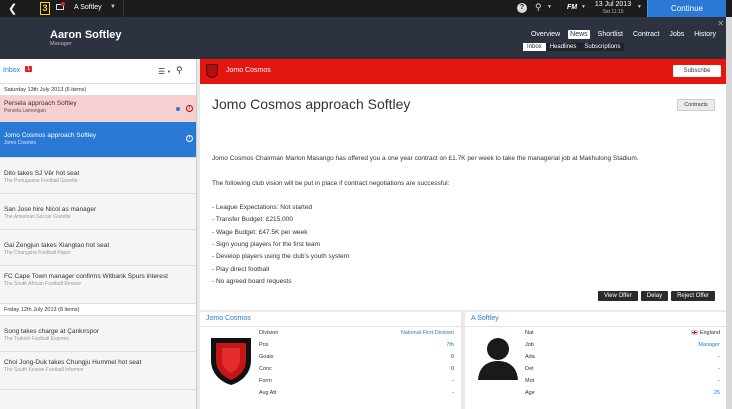  I want to click on subtab-headlines: Headlines, so click(563, 47).